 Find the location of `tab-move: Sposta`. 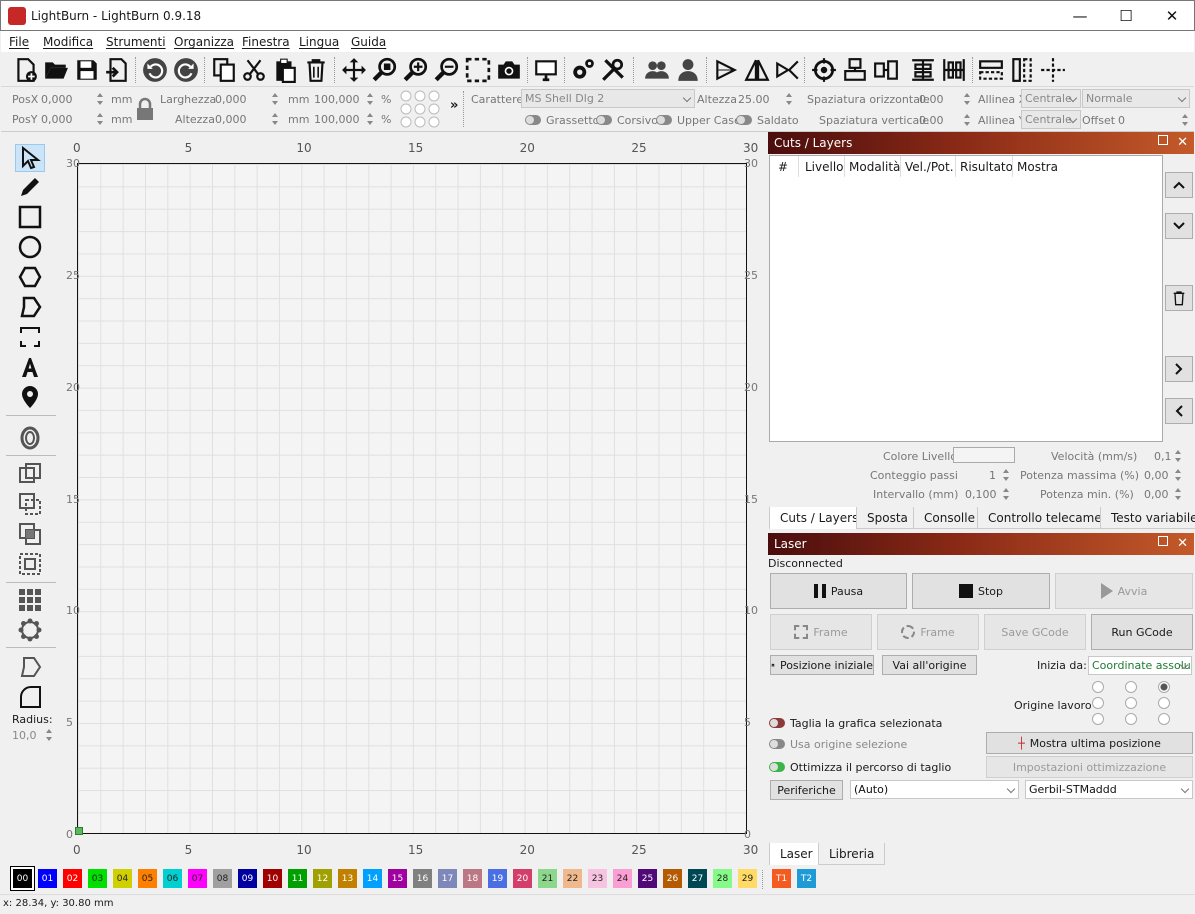

tab-move: Sposta is located at coordinates (887, 518).